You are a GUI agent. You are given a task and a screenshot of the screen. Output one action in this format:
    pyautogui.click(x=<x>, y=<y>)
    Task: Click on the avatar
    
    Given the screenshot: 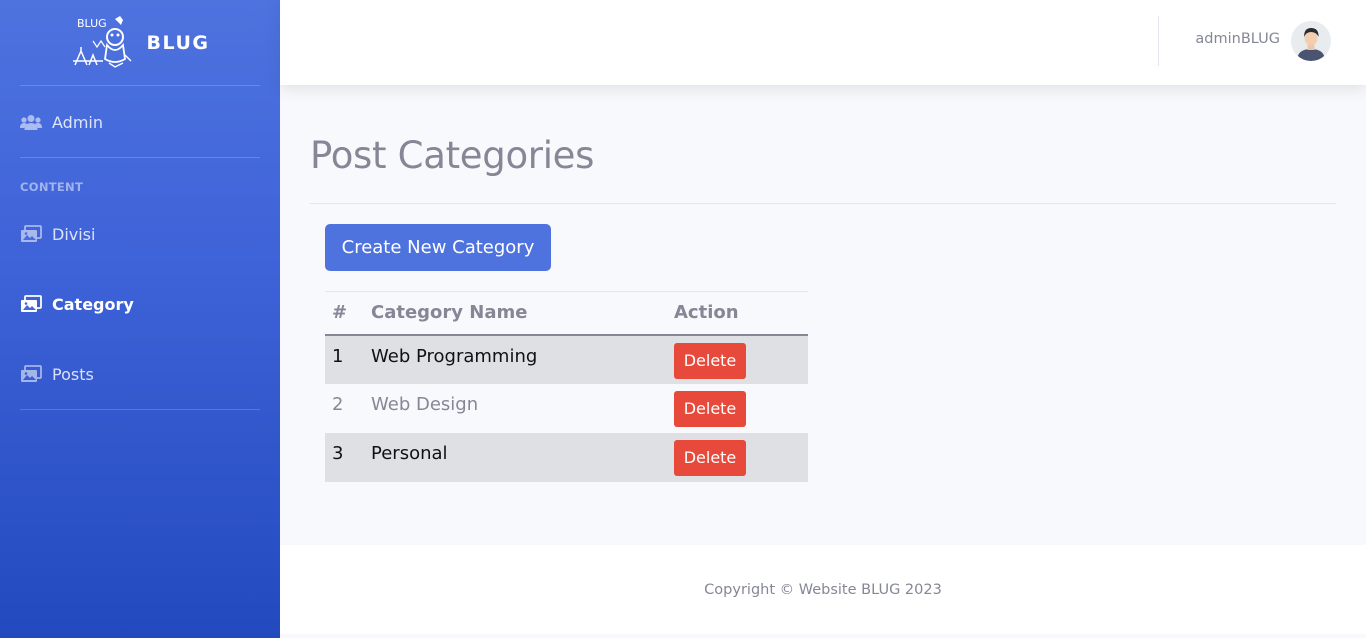 What is the action you would take?
    pyautogui.click(x=1311, y=41)
    